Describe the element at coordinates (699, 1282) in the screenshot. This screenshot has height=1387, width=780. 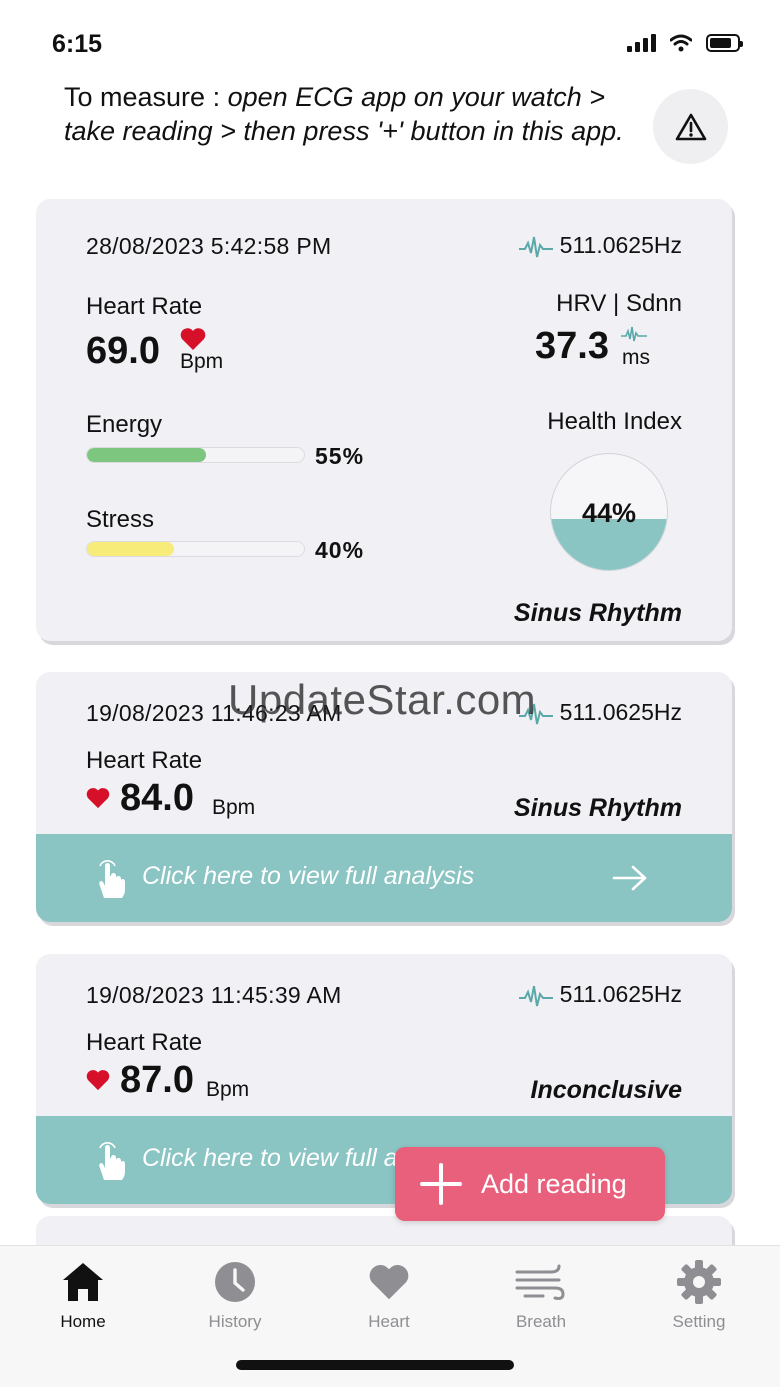
I see `gear-icon` at that location.